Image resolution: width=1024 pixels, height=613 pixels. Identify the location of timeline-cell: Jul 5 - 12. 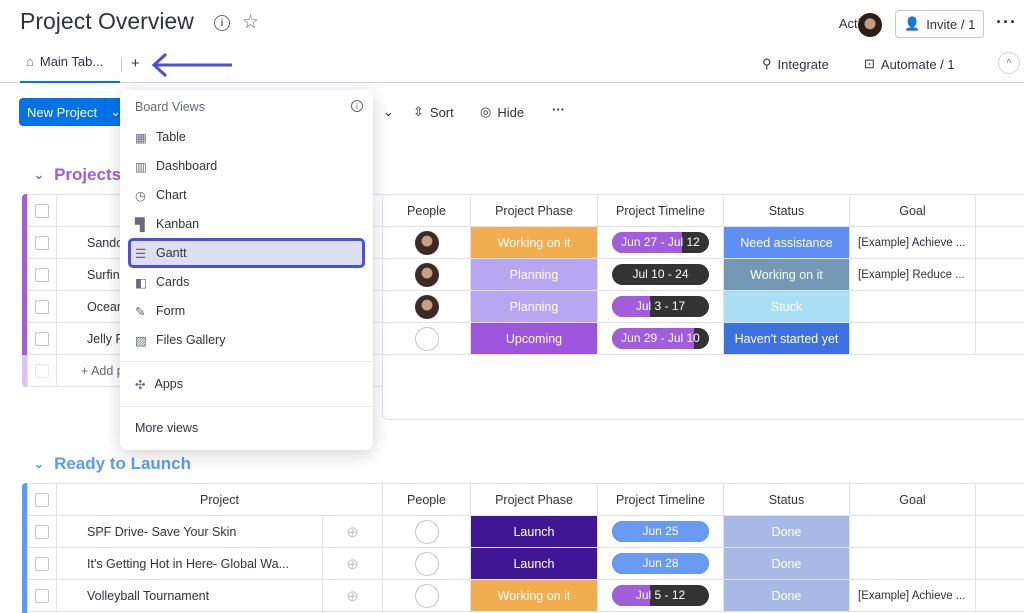
(661, 596).